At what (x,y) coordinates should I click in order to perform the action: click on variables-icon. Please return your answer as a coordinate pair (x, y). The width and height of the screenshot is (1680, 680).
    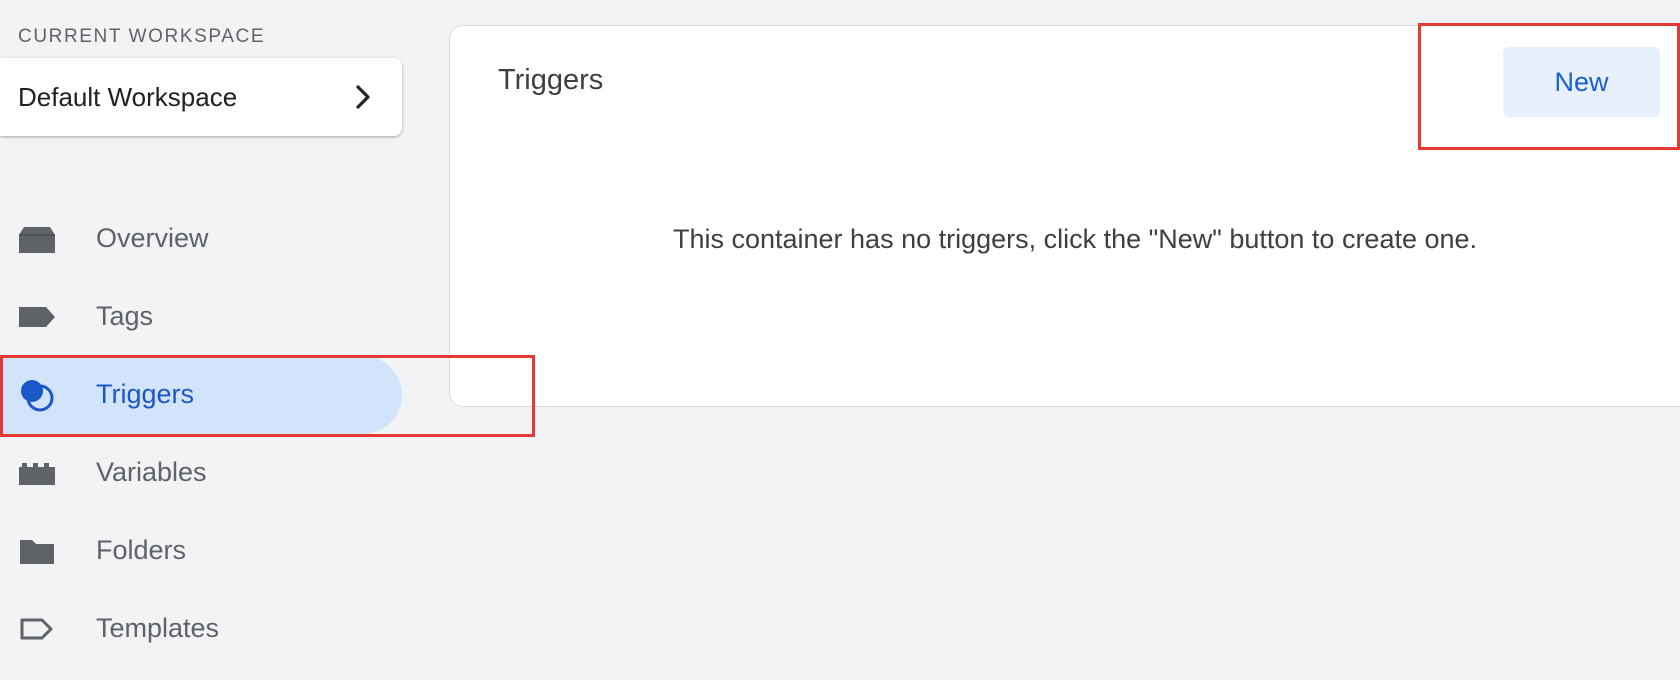
    Looking at the image, I should click on (37, 474).